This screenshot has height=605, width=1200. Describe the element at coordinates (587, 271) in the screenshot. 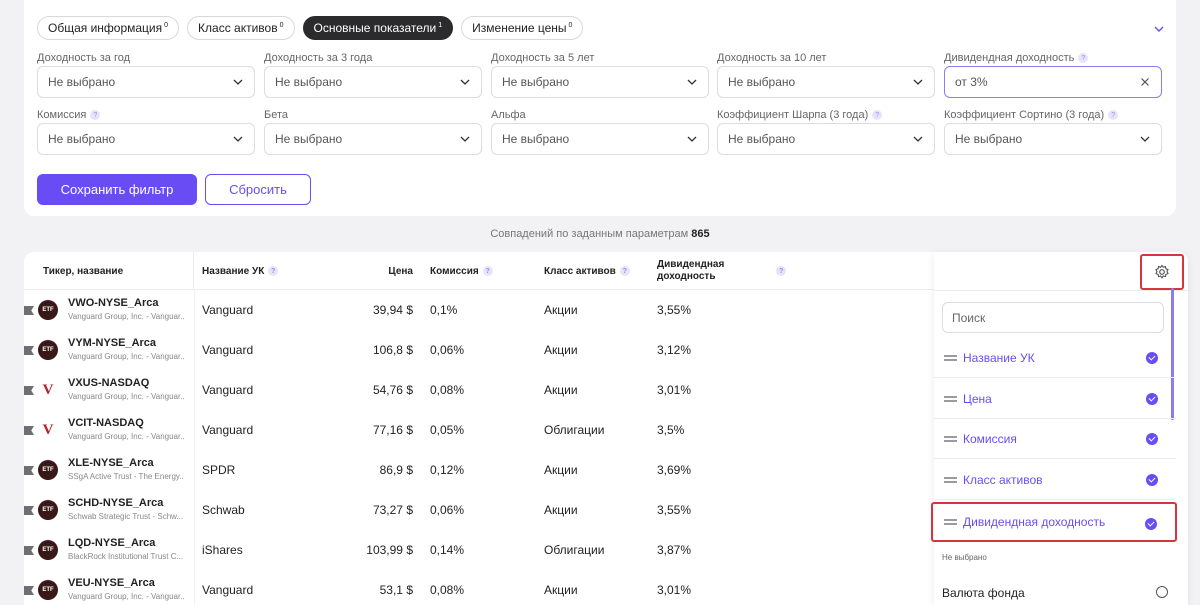

I see `col-asset-class: Класс активов?` at that location.